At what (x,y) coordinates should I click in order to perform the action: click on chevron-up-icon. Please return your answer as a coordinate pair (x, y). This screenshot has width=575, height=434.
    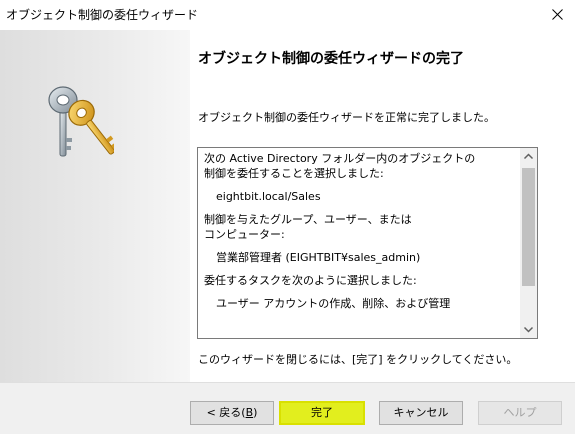
    Looking at the image, I should click on (528, 156).